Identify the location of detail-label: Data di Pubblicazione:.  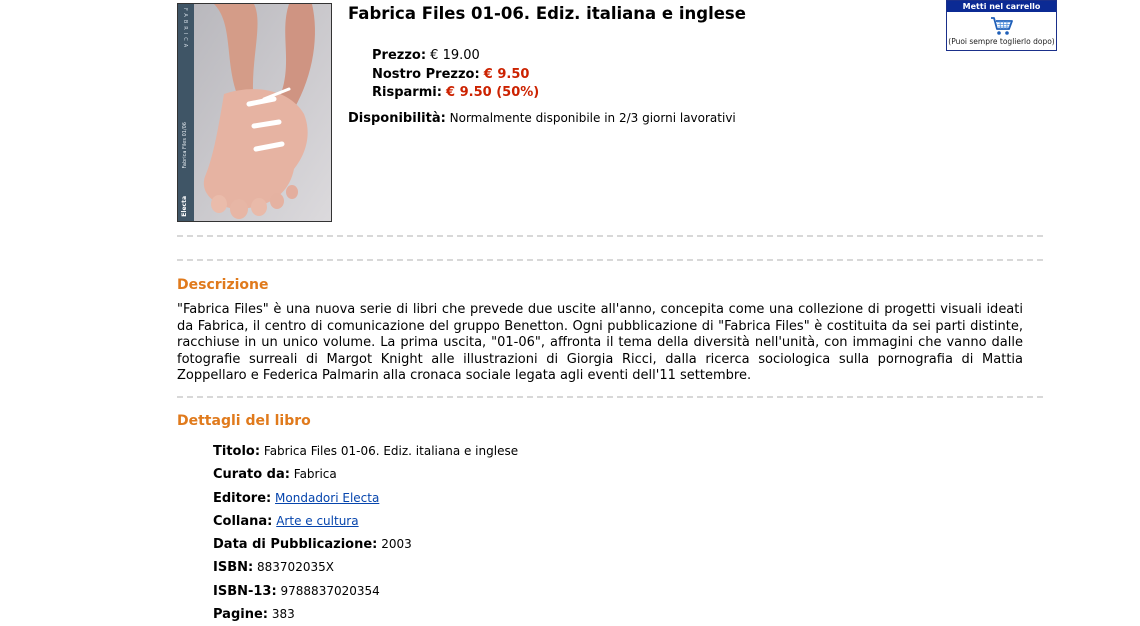
(295, 545).